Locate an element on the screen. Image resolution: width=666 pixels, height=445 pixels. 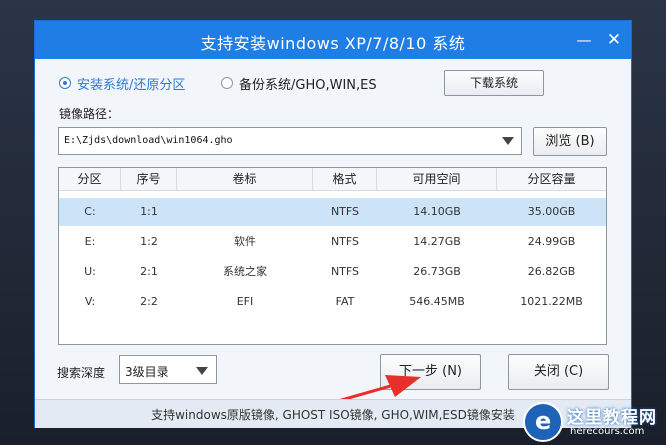
install-system-label: 安装系统/还原分区 is located at coordinates (131, 85).